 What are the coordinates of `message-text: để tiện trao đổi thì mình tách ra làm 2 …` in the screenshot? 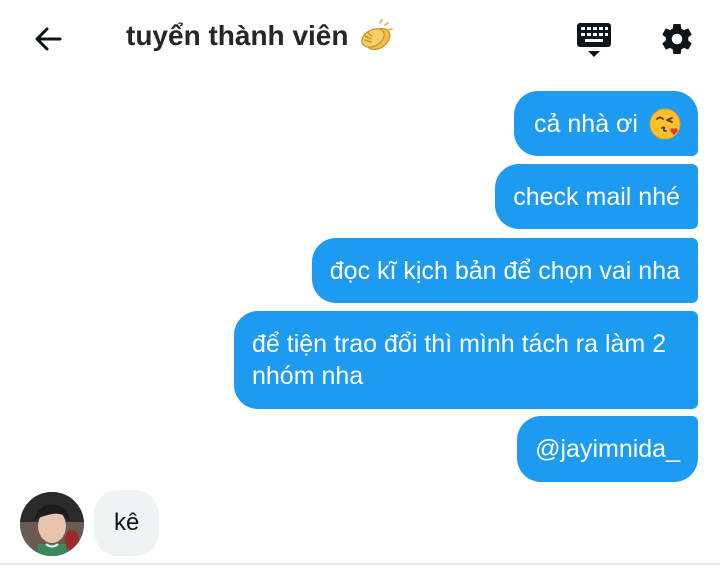 It's located at (459, 360).